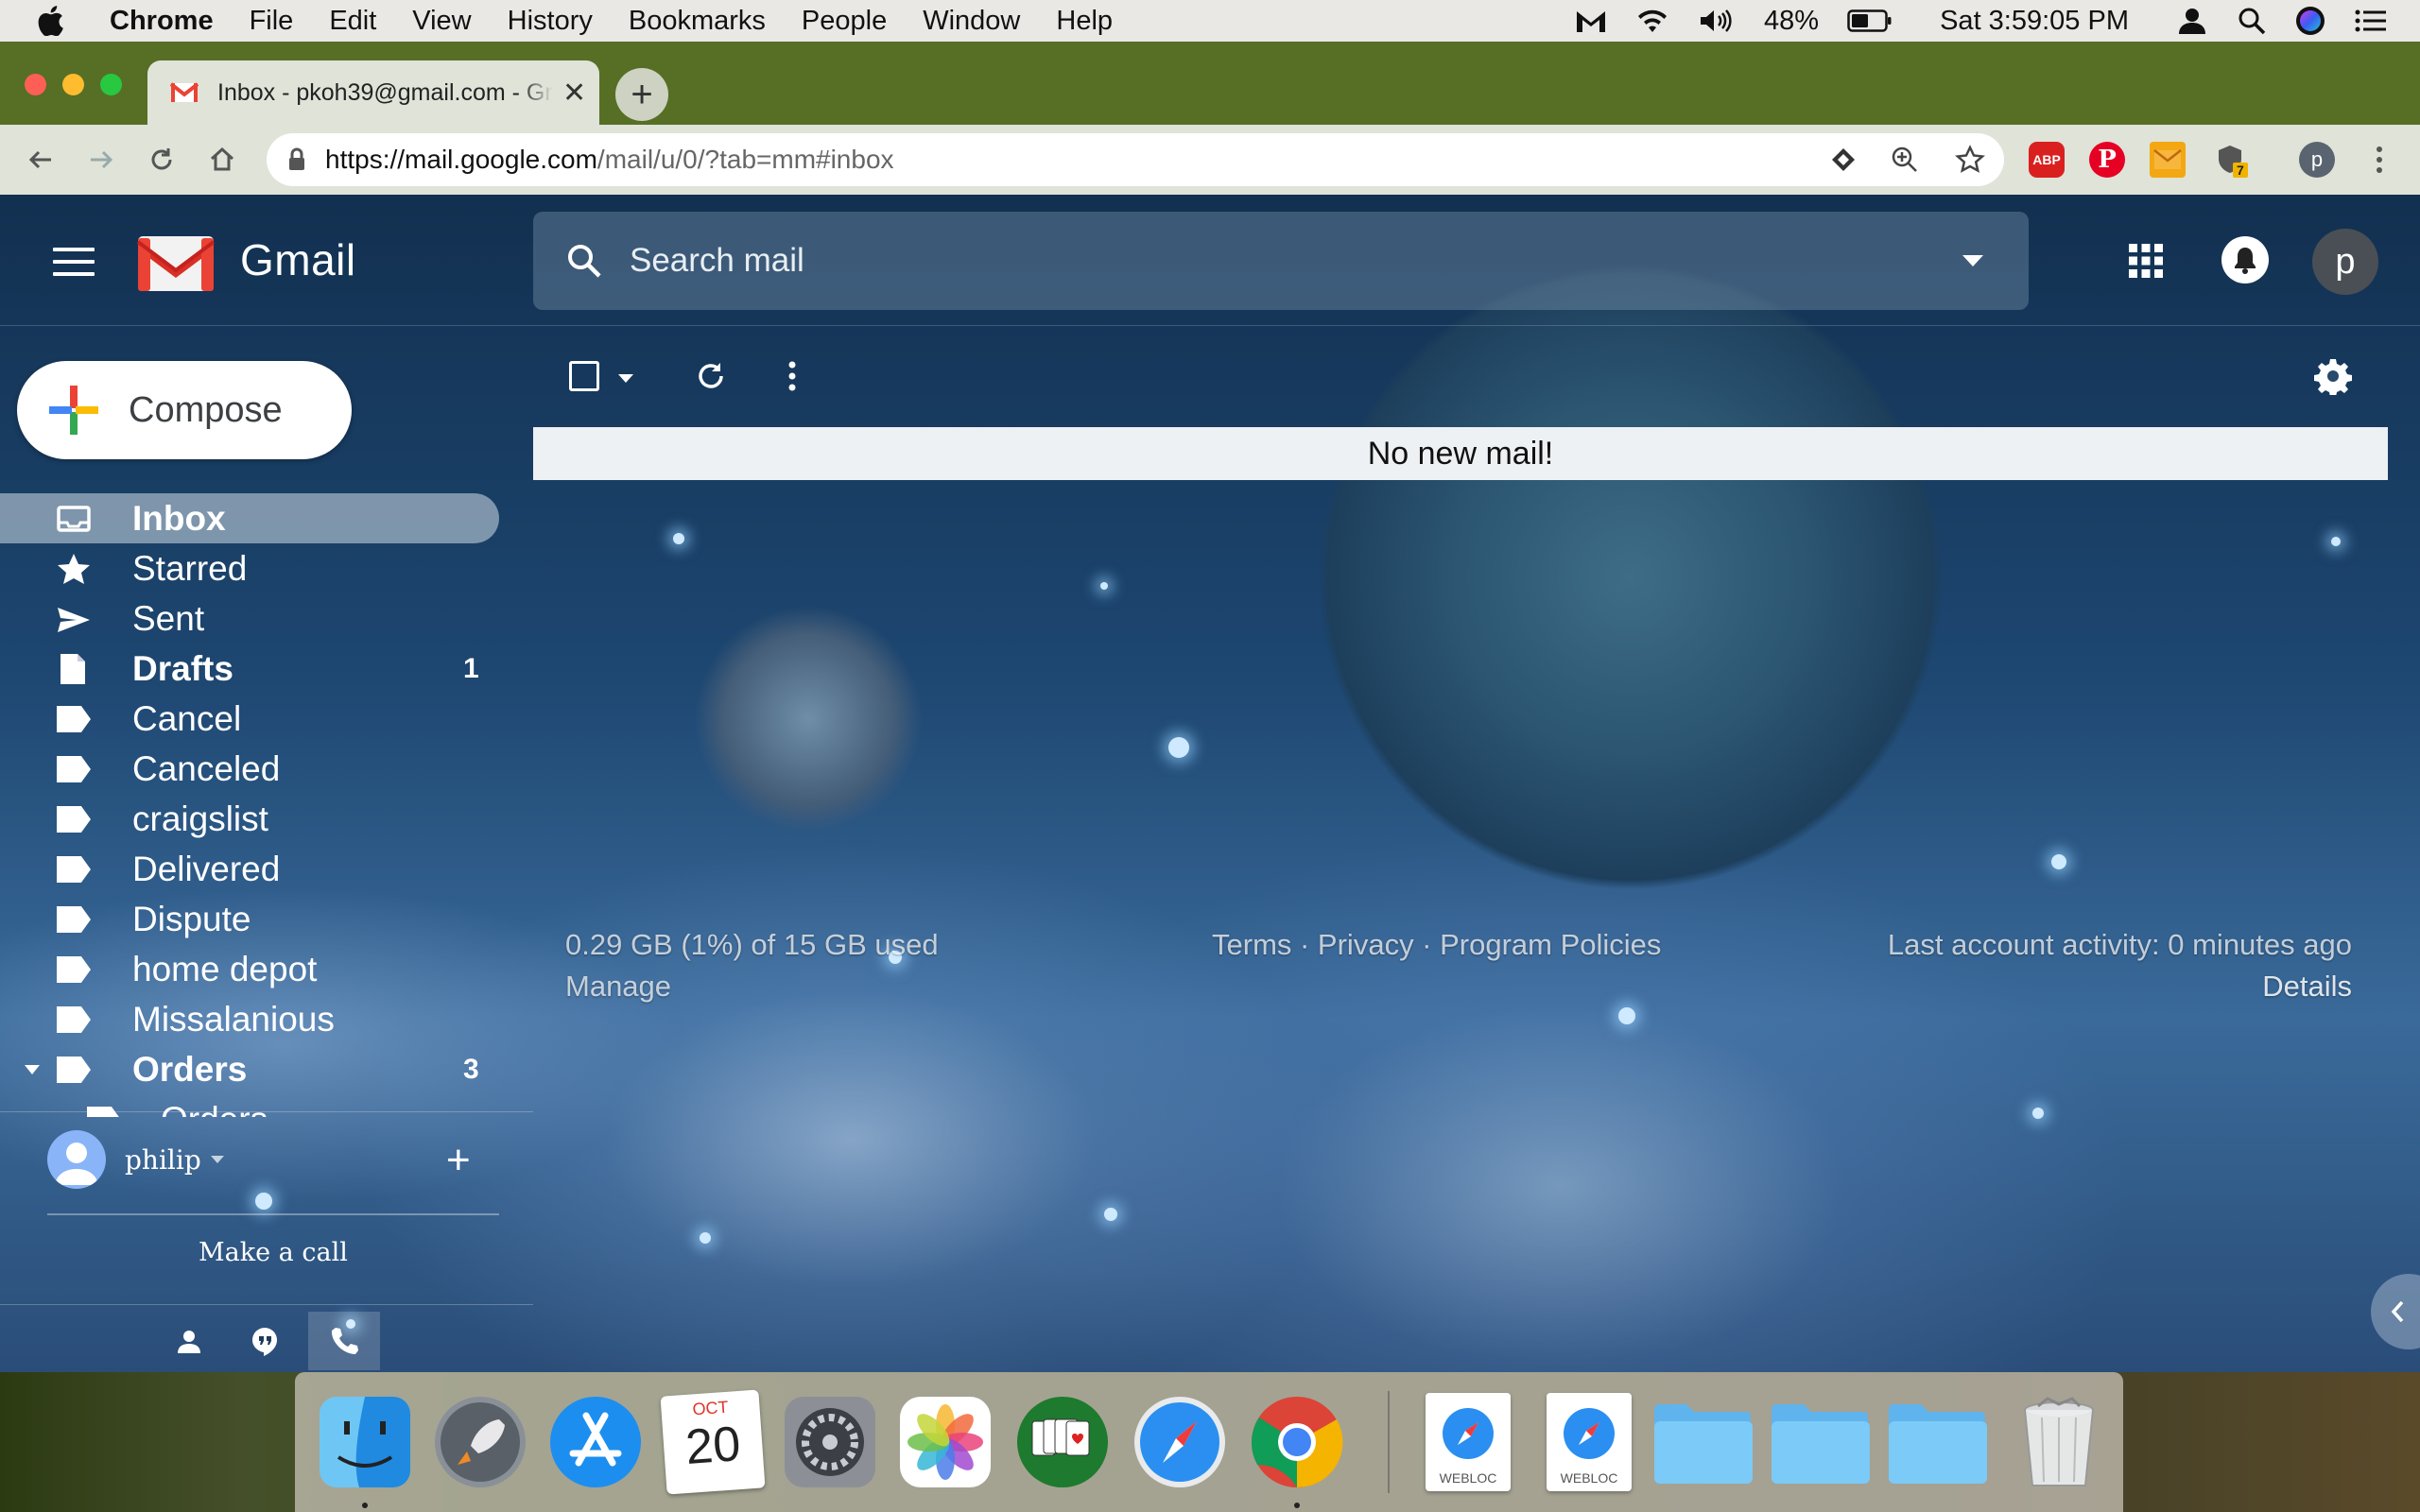 This screenshot has width=2420, height=1512. Describe the element at coordinates (697, 21) in the screenshot. I see `menu-bookmarks: Bookmarks` at that location.